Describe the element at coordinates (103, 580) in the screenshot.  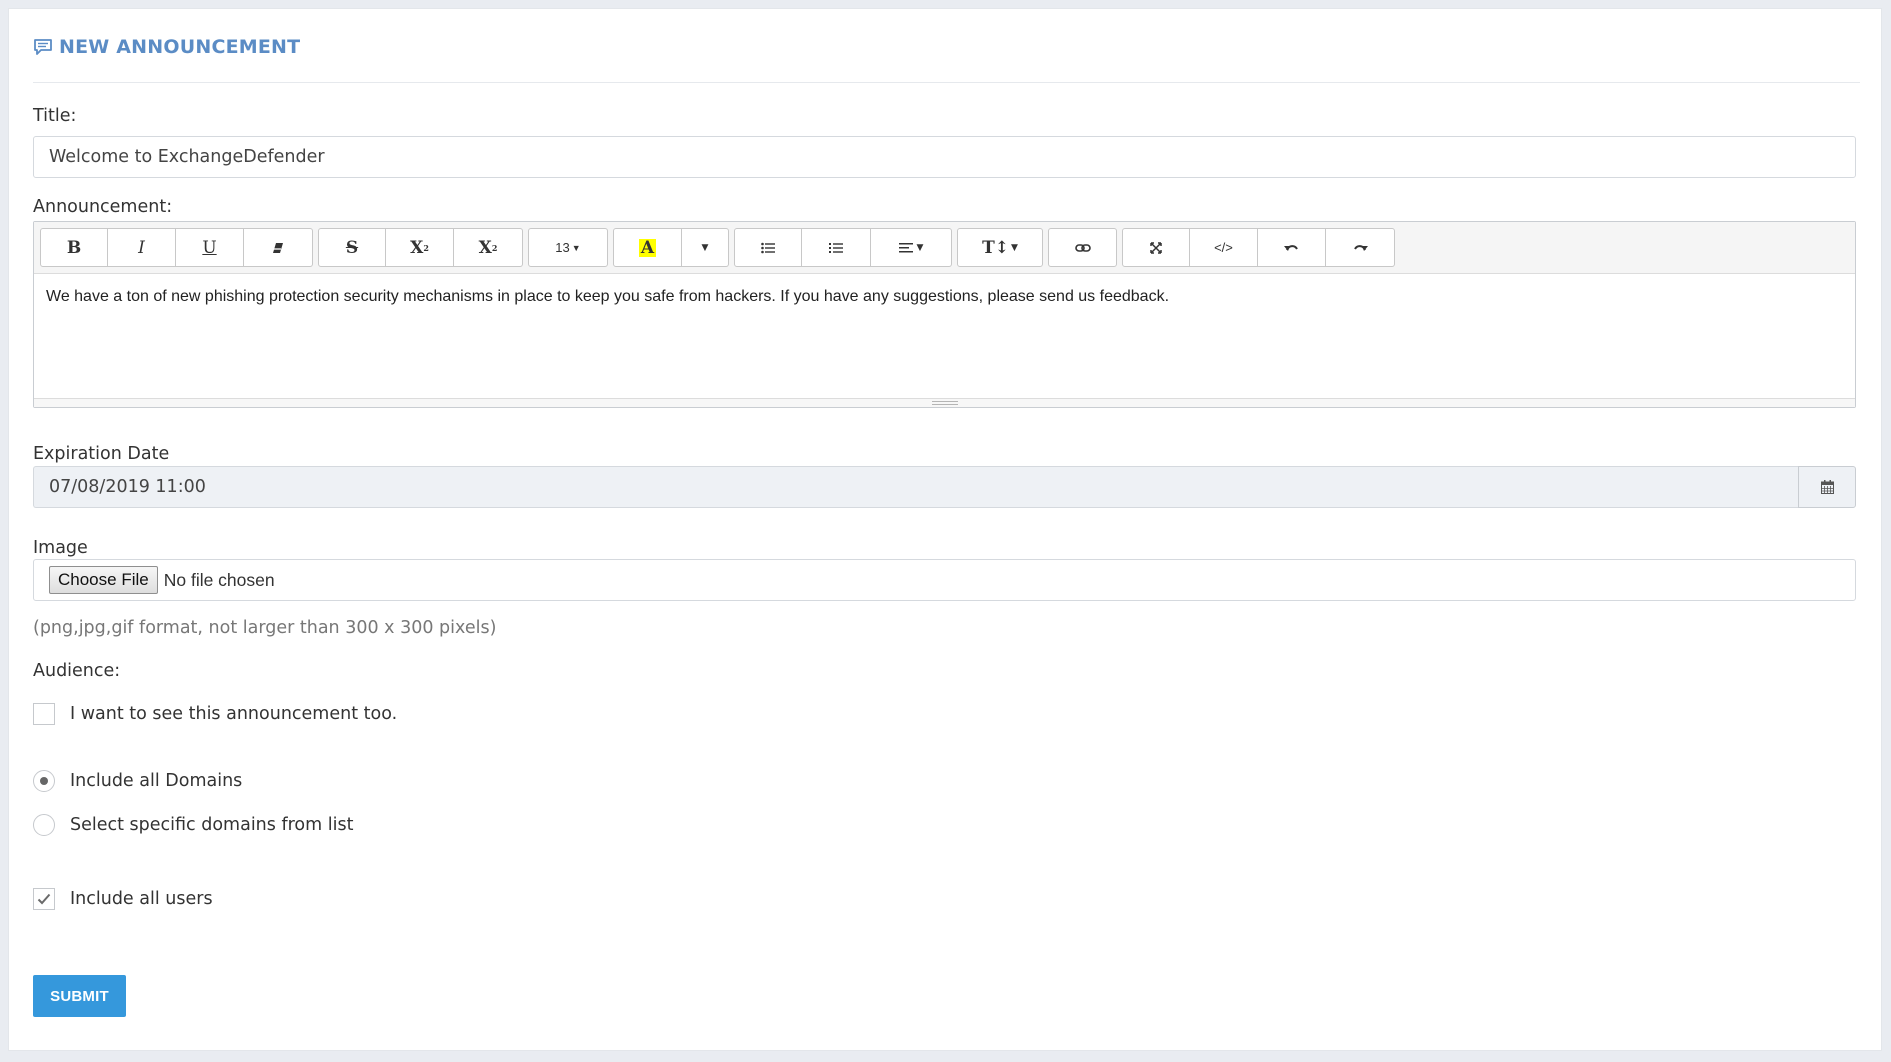
I see `choose-file-button: Choose File` at that location.